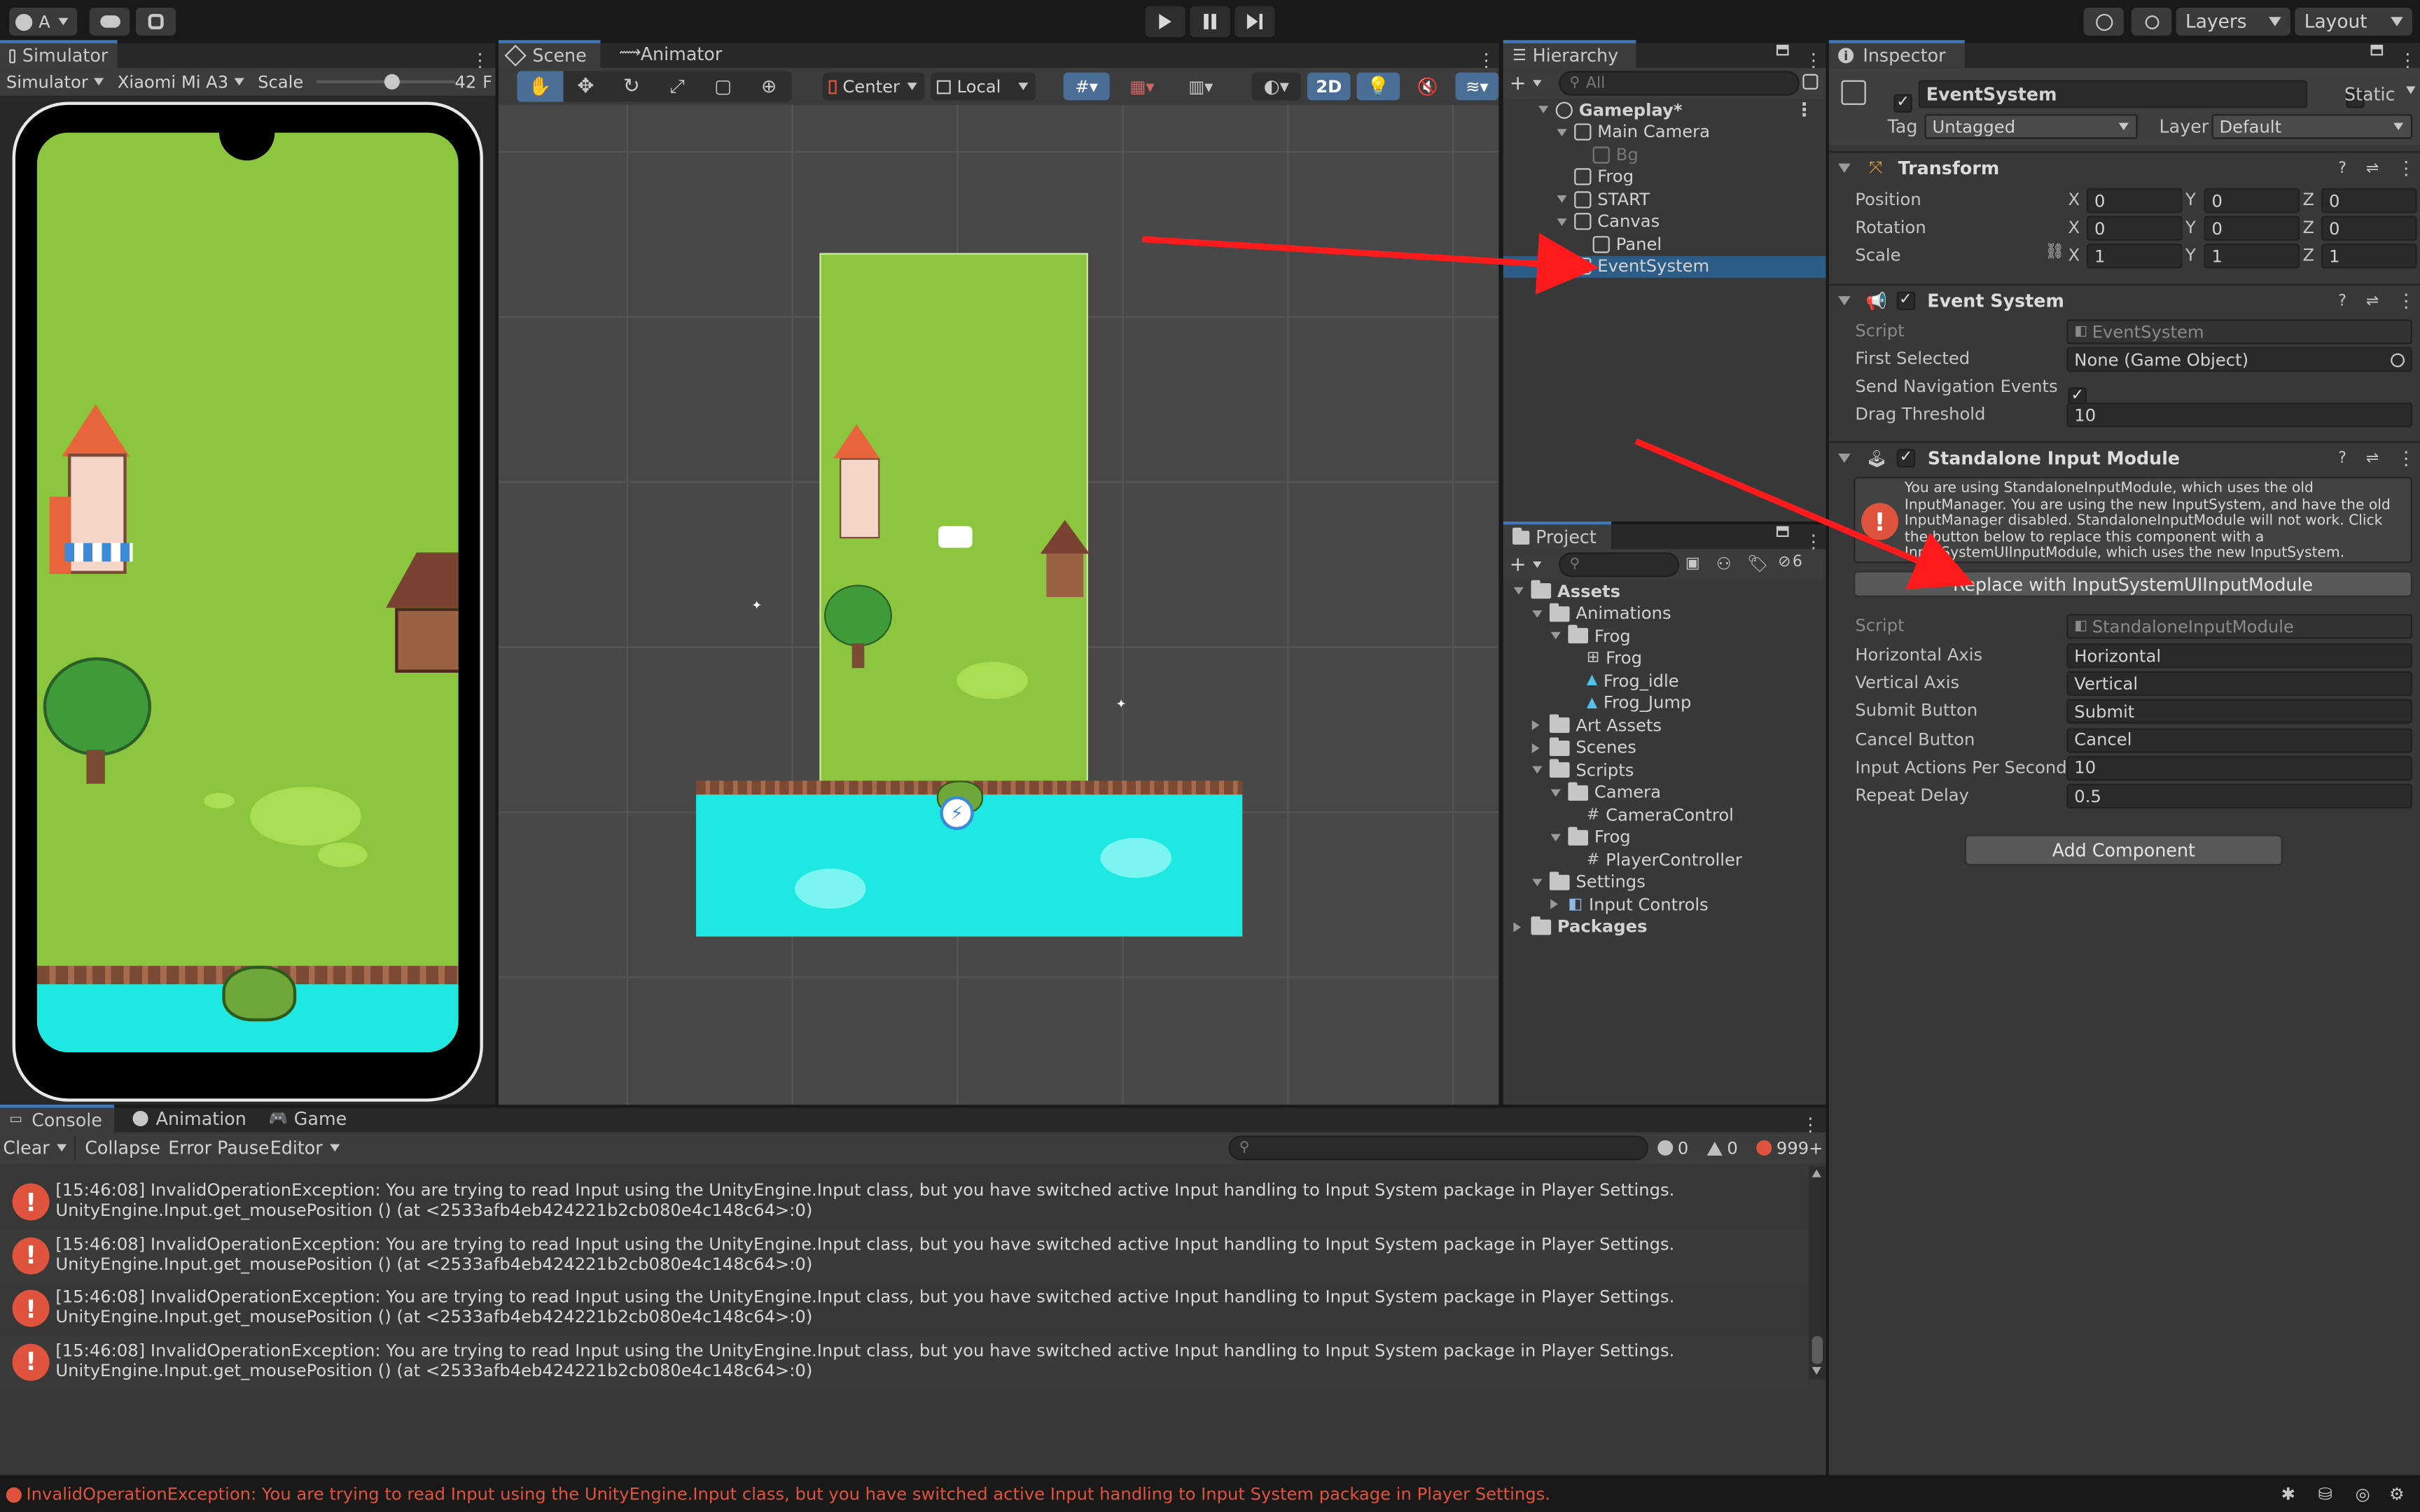  What do you see at coordinates (1664, 266) in the screenshot?
I see `hierarchy-item: EventSystem` at bounding box center [1664, 266].